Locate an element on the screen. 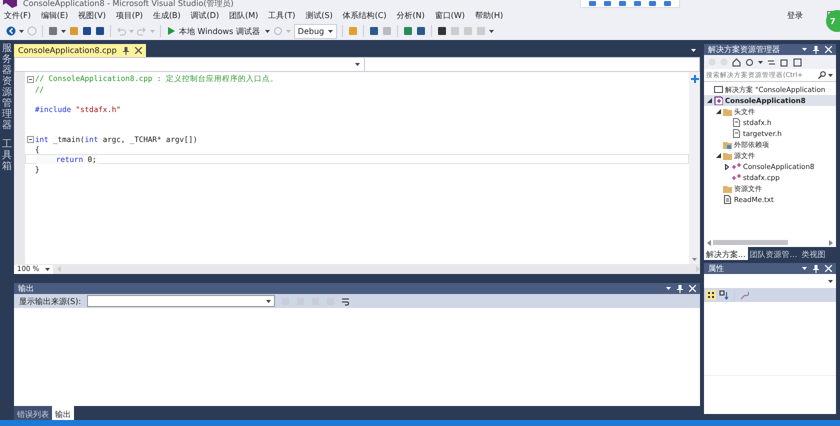  scroll-right-icon is located at coordinates (831, 243).